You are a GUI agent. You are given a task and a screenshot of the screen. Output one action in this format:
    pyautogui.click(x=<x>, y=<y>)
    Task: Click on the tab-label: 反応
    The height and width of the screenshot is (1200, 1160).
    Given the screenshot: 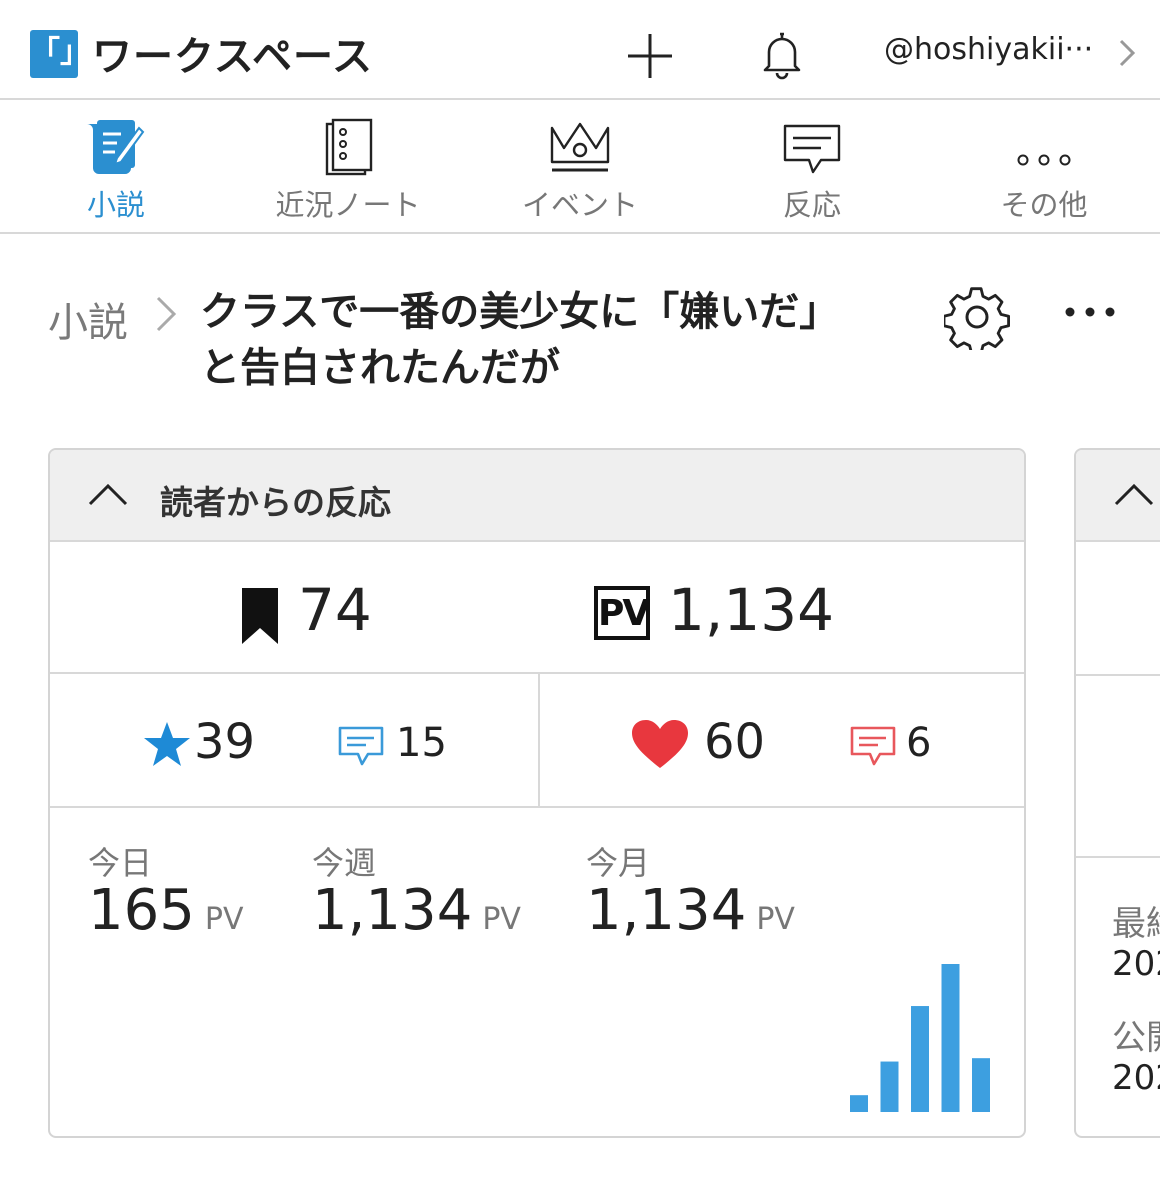 What is the action you would take?
    pyautogui.click(x=811, y=205)
    